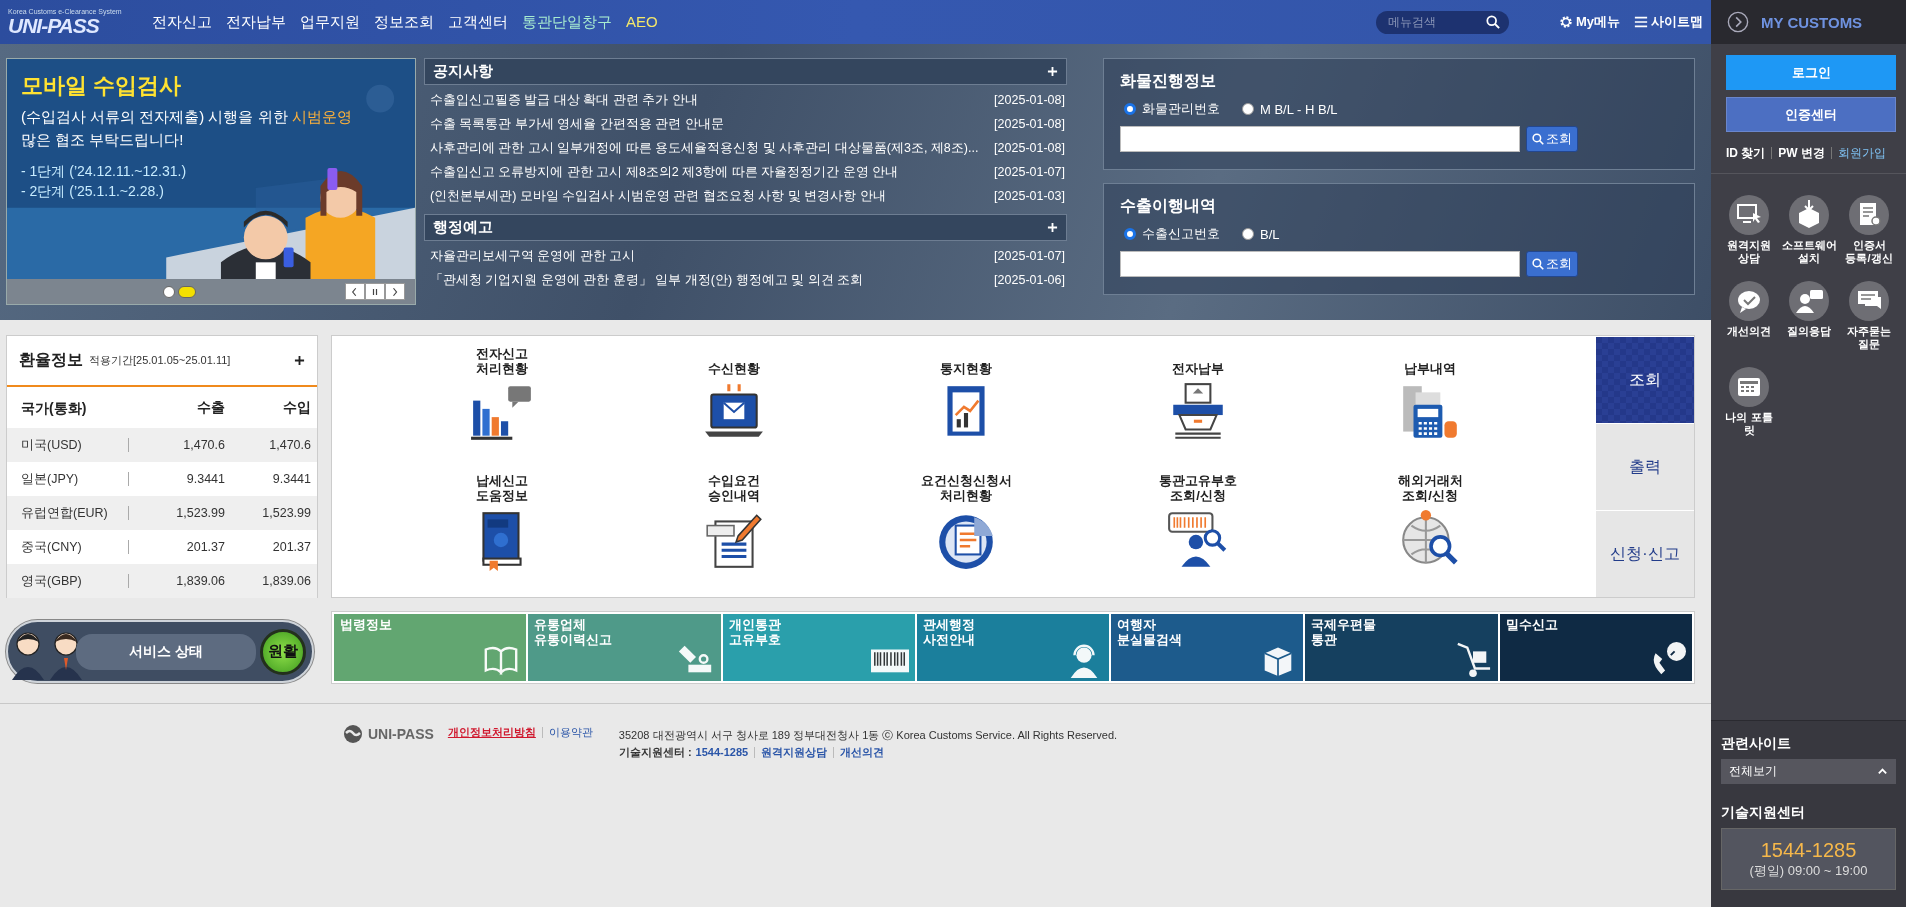 Image resolution: width=1906 pixels, height=907 pixels. What do you see at coordinates (1589, 22) in the screenshot?
I see `utility-link: My메뉴` at bounding box center [1589, 22].